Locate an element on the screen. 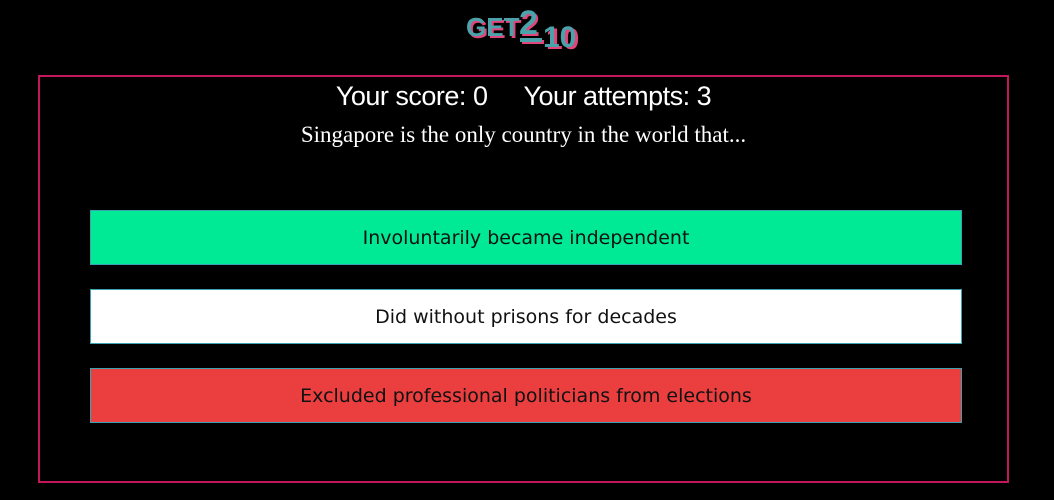 Image resolution: width=1054 pixels, height=500 pixels. answer-button-2: Did without prisons for decades is located at coordinates (526, 316).